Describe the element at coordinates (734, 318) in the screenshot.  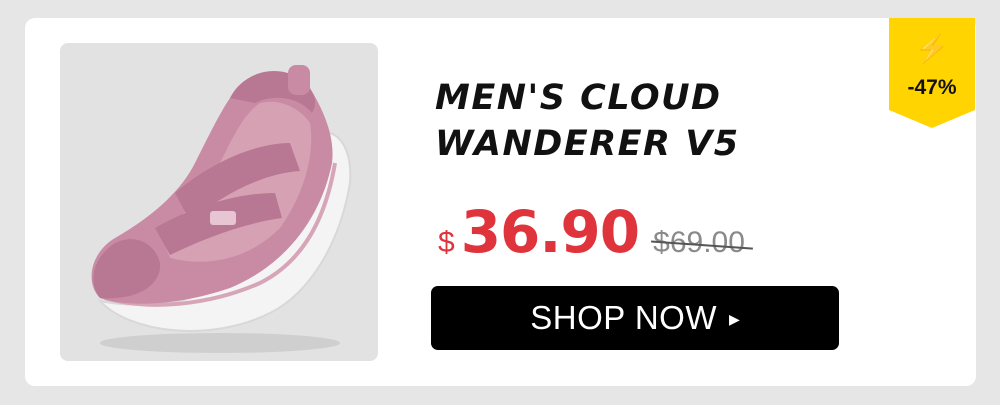
I see `play-triangle-icon: ▶` at that location.